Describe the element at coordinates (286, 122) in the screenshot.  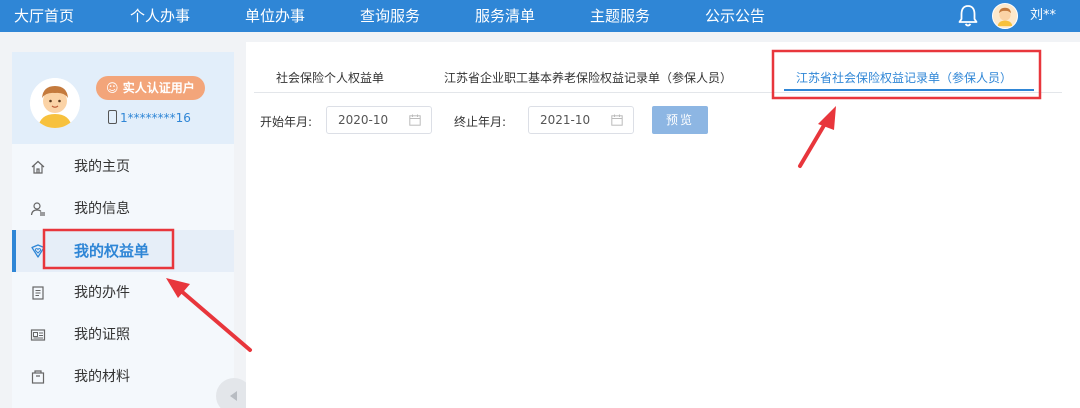
I see `start-month-label: 开始年月:` at that location.